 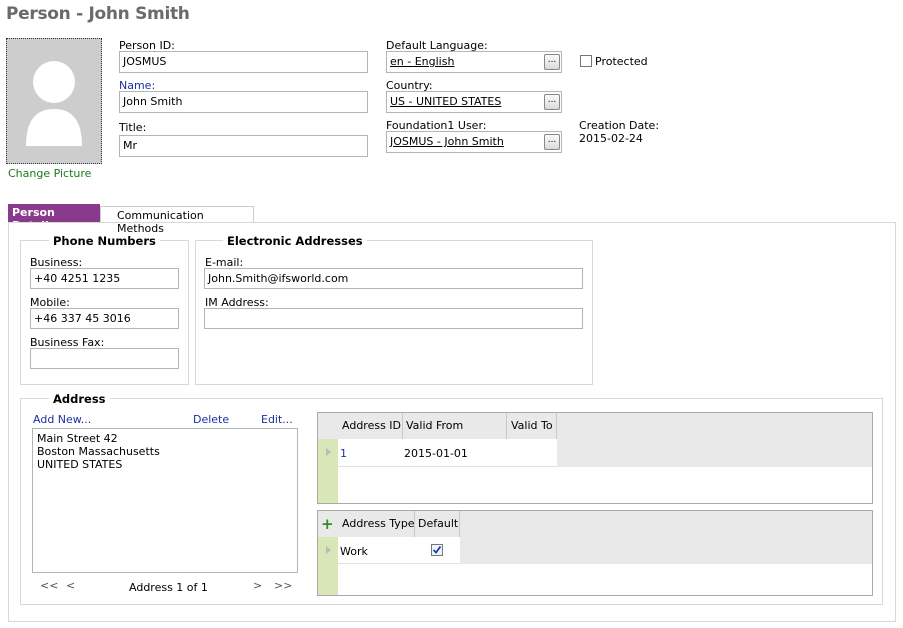 What do you see at coordinates (54, 218) in the screenshot?
I see `tab-person-details: Person Details` at bounding box center [54, 218].